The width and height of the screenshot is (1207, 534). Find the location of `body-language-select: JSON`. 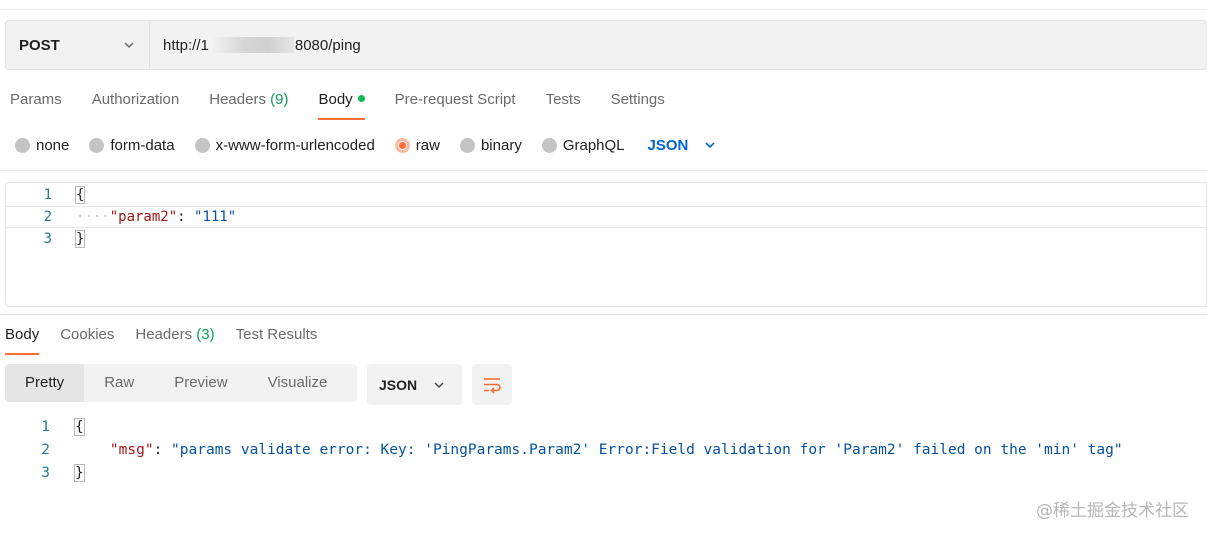

body-language-select: JSON is located at coordinates (682, 145).